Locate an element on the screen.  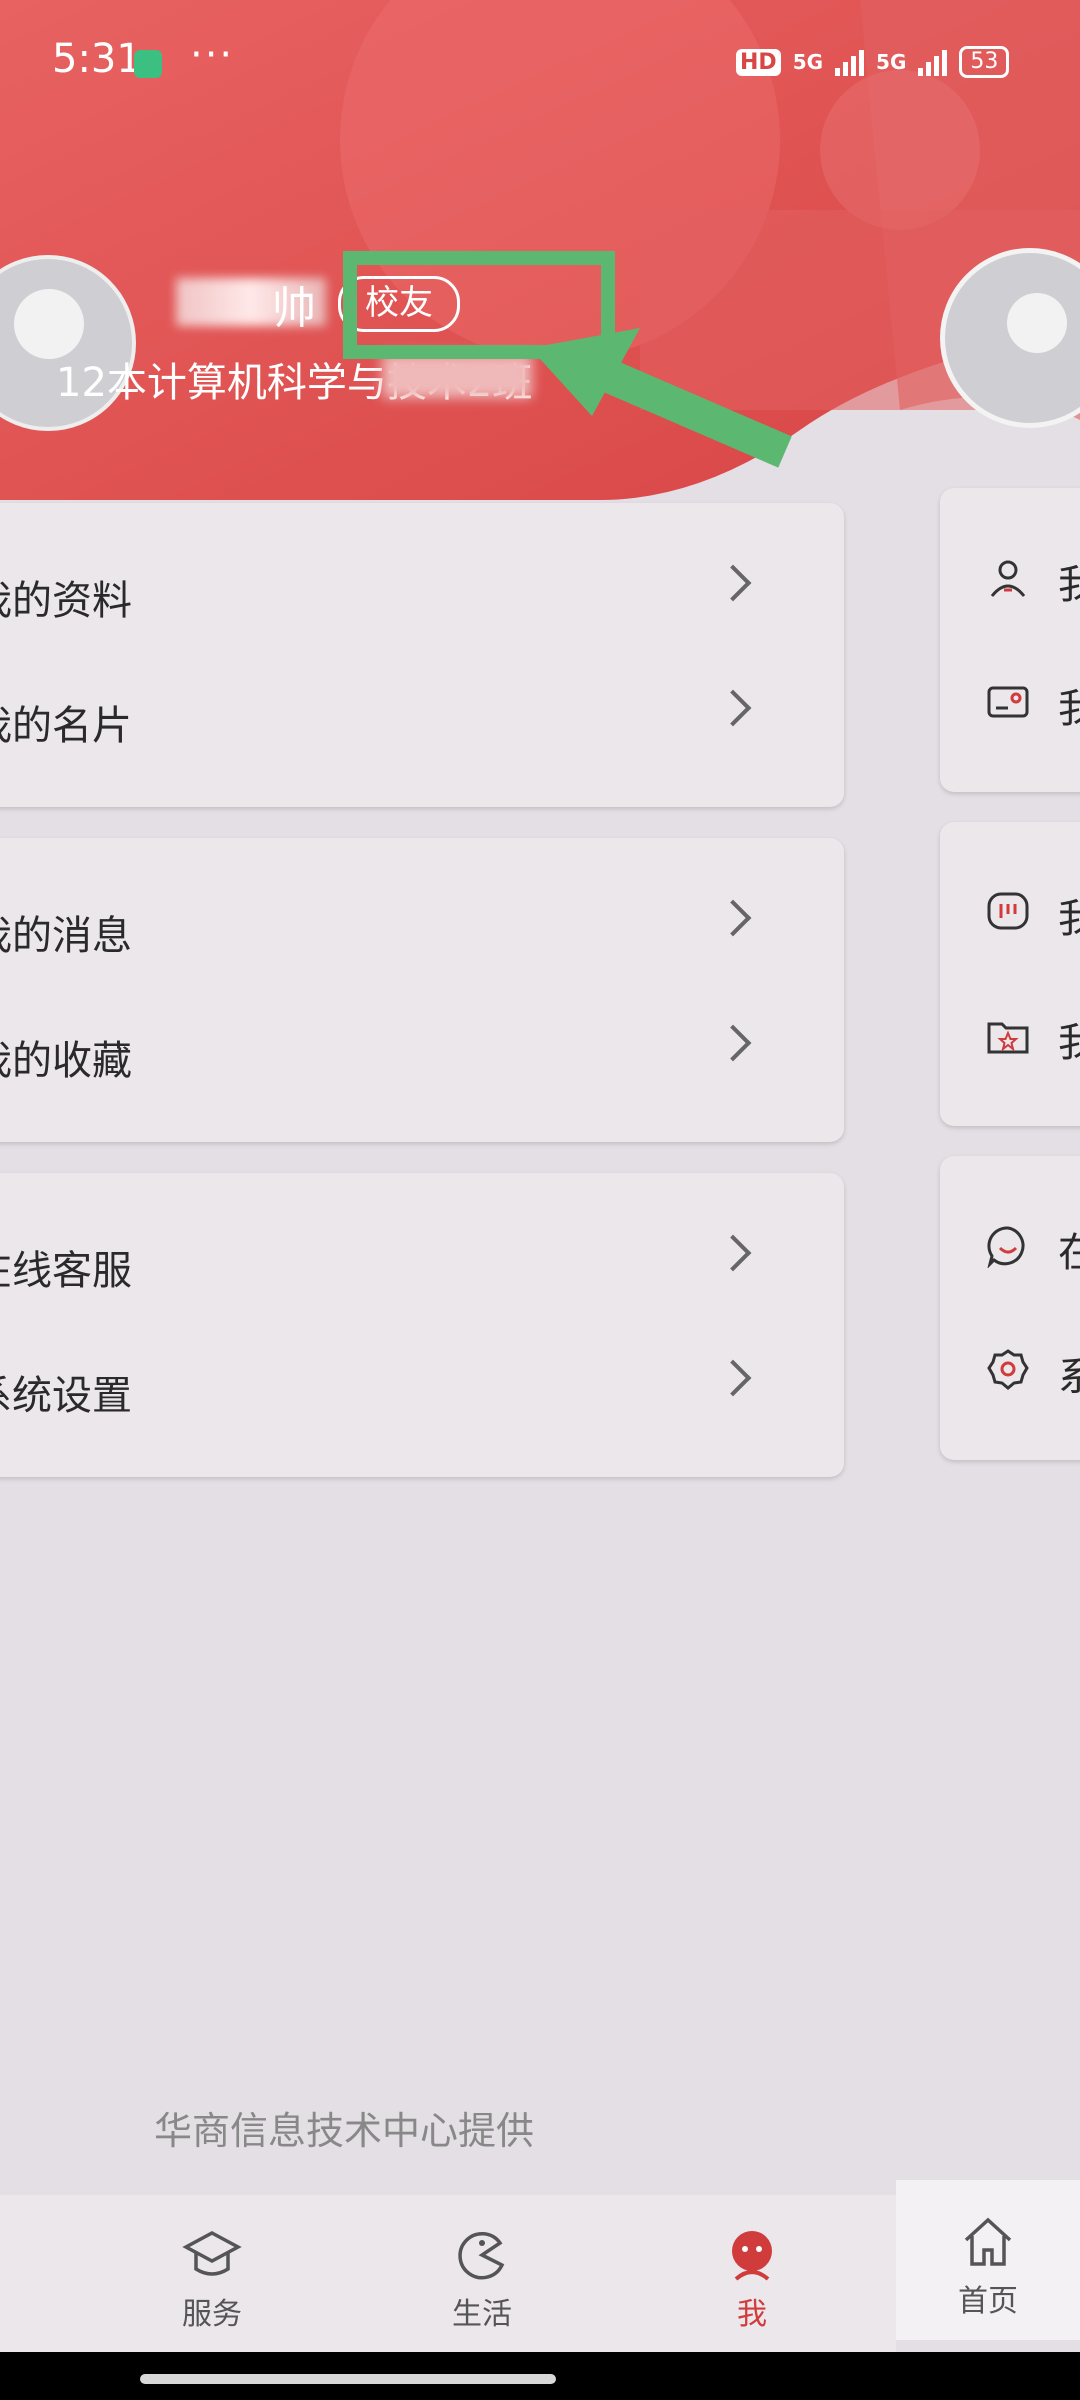
bottom-tab-bar: 服务 生活 我 is located at coordinates (448, 2275).